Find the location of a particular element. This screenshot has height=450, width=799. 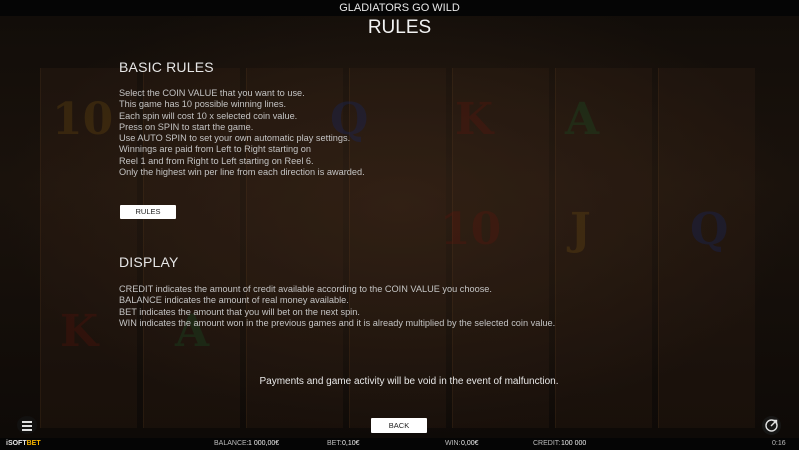

balance-label: BALANCE: is located at coordinates (231, 443).